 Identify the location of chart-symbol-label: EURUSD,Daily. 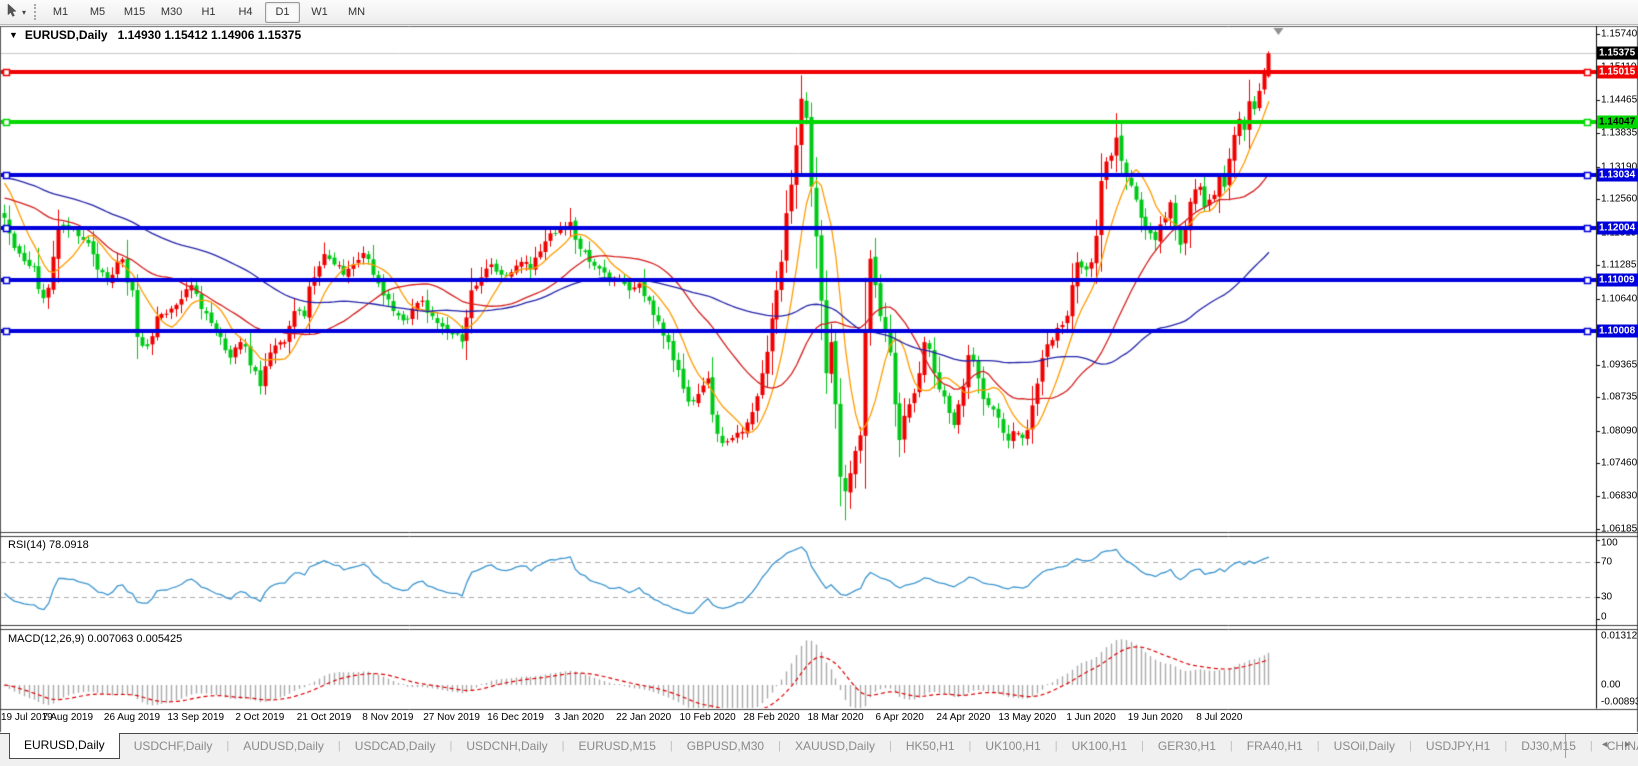
(66, 35).